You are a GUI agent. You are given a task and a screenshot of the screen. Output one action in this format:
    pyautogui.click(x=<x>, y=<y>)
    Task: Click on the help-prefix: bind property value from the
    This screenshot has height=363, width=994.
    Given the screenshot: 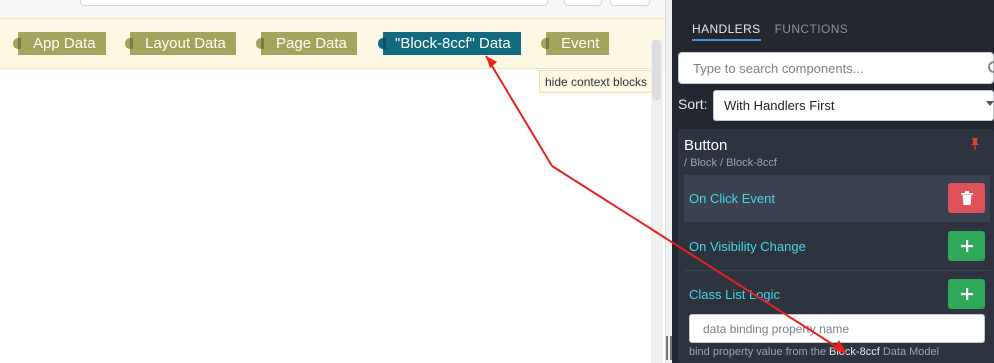 What is the action you would take?
    pyautogui.click(x=757, y=352)
    